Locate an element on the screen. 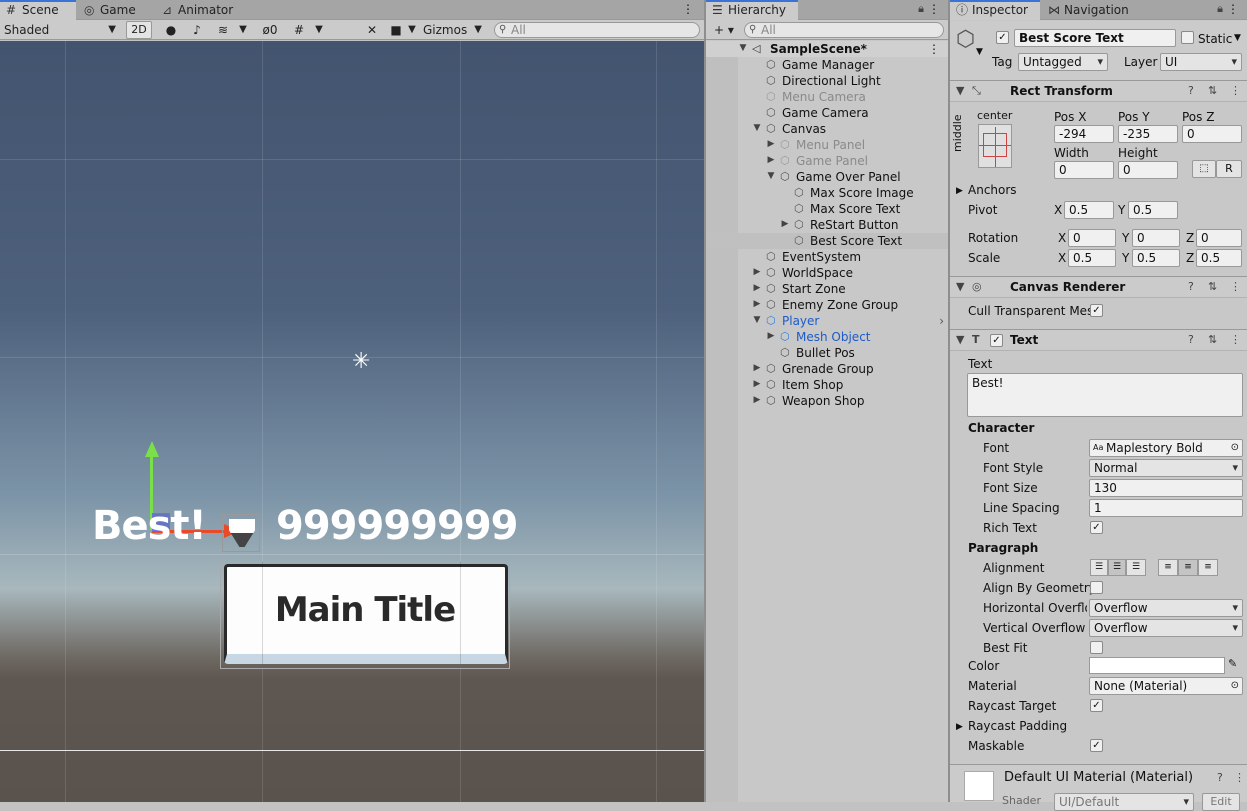  hierarchy-row: ▼ ⬡ Player › is located at coordinates (827, 321).